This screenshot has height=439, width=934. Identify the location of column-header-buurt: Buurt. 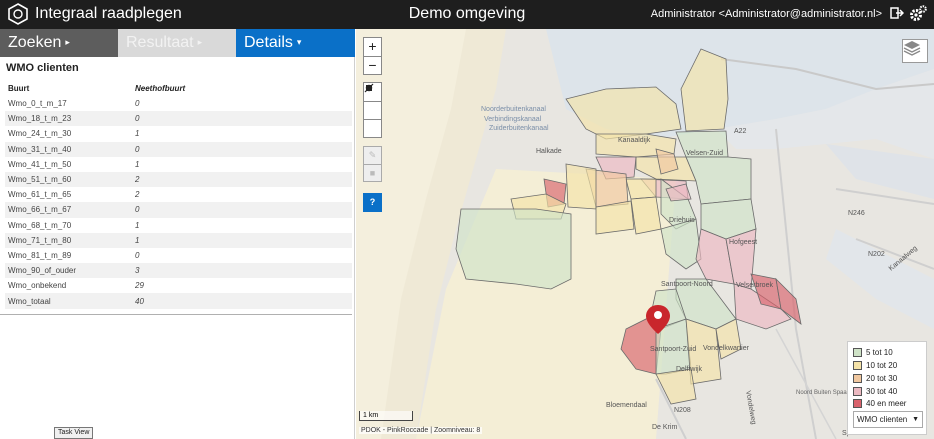
(19, 88).